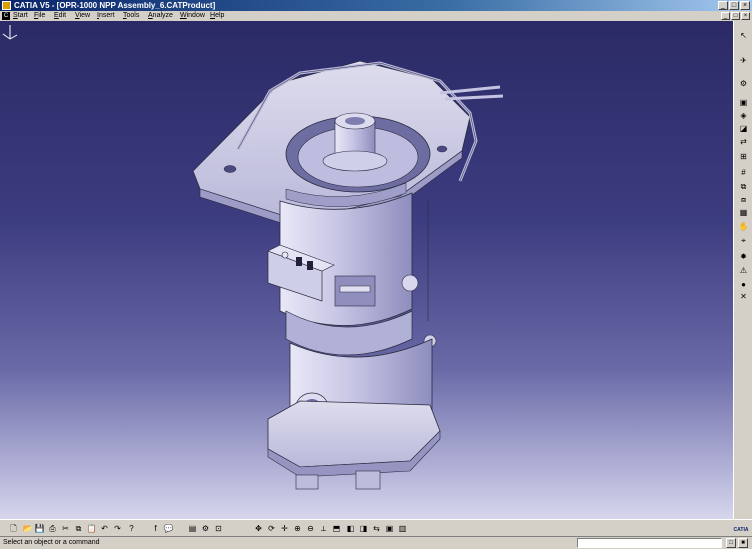  Describe the element at coordinates (131, 528) in the screenshot. I see `whats-this-icon: ?` at that location.